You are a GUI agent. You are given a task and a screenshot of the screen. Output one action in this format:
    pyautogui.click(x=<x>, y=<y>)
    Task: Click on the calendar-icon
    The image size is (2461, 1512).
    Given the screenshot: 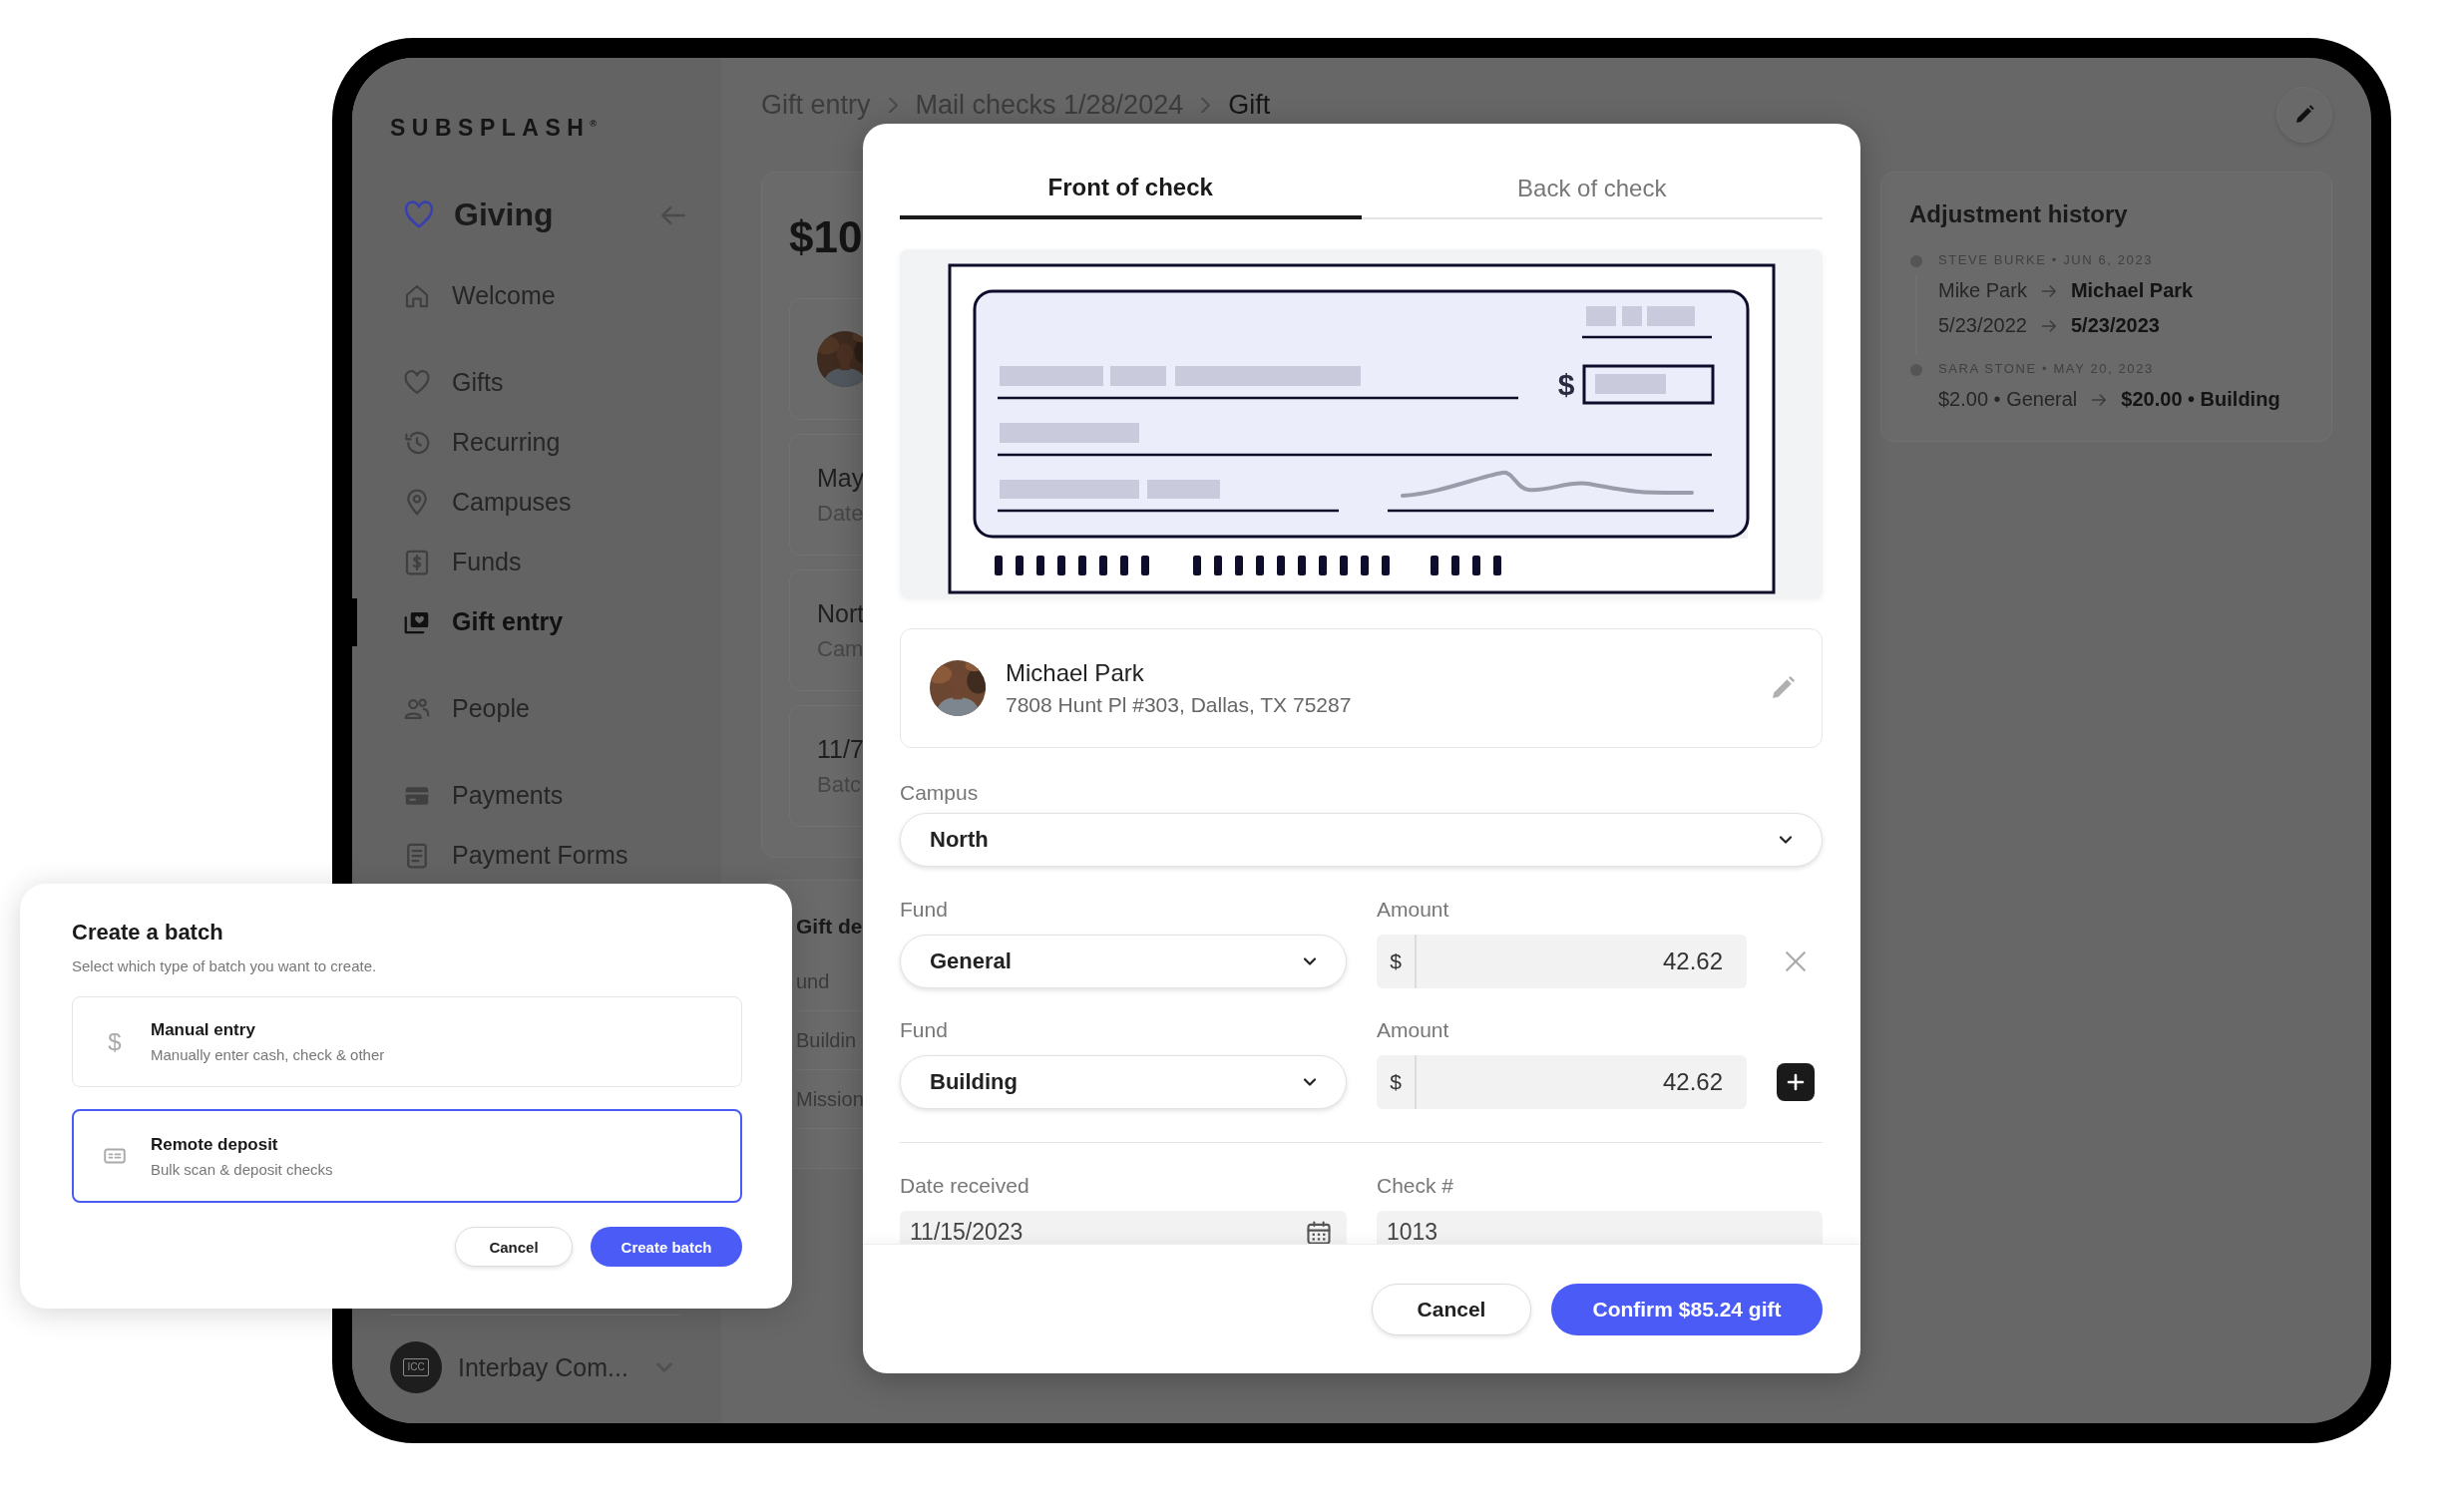 What is the action you would take?
    pyautogui.click(x=1319, y=1231)
    